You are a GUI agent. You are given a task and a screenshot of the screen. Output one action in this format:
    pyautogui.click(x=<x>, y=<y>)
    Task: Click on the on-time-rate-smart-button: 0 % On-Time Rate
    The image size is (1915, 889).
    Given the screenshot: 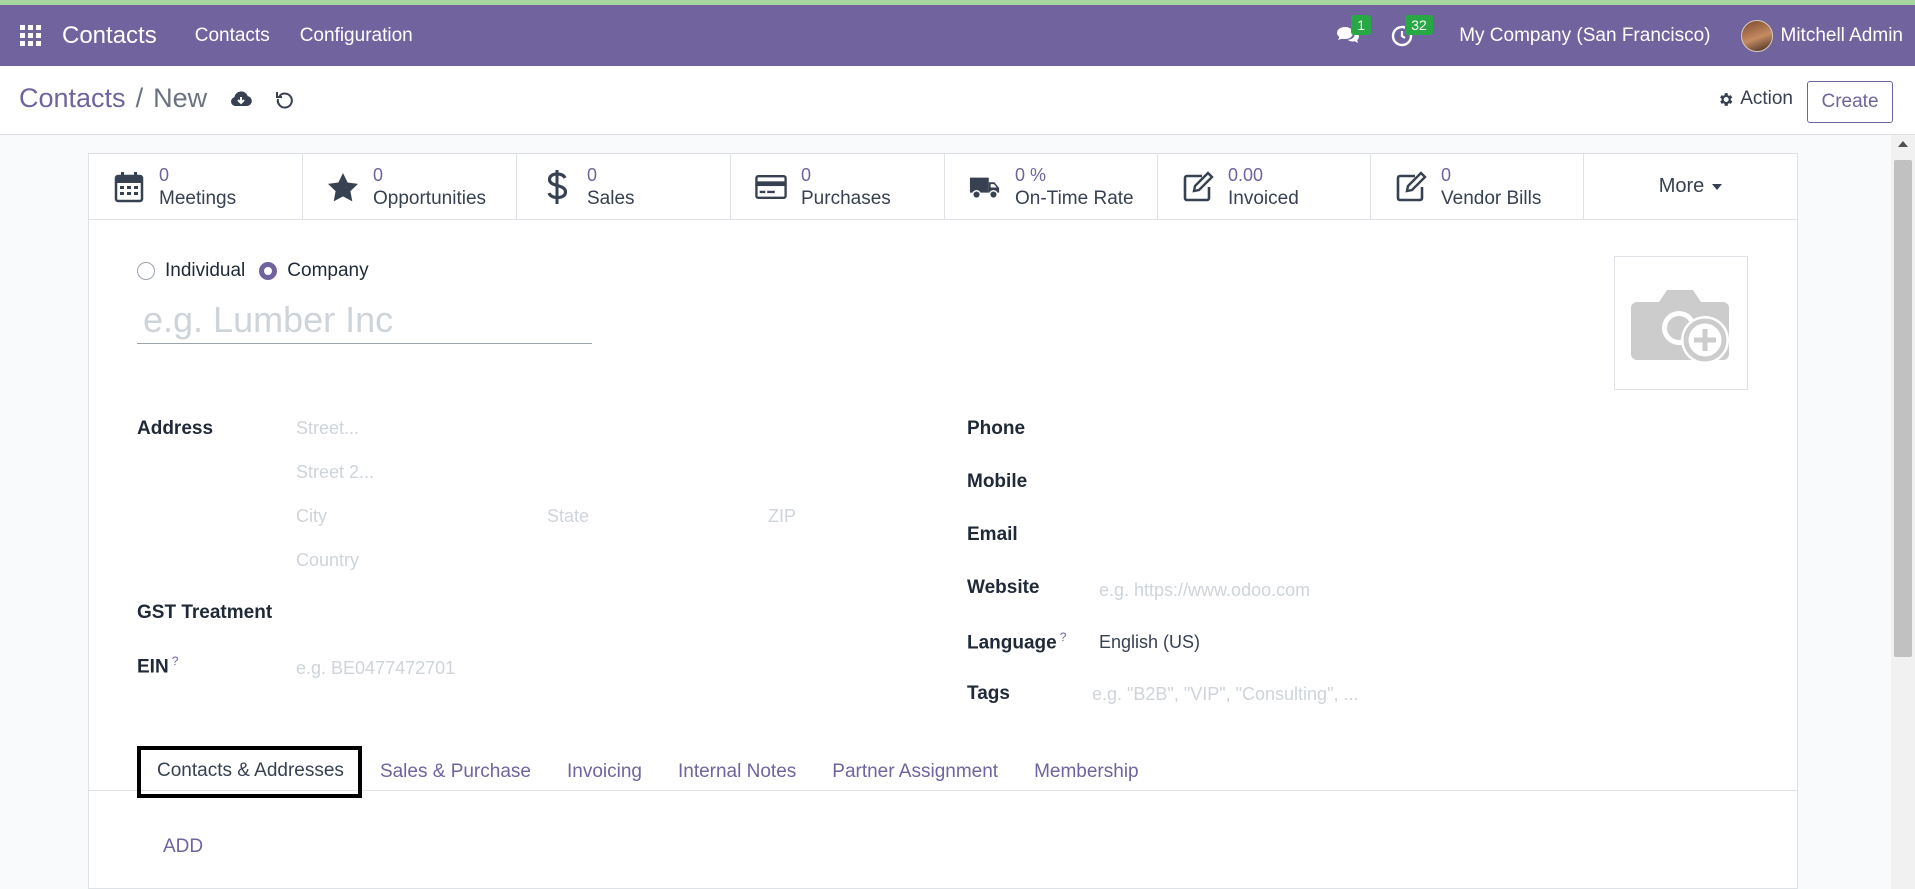 What is the action you would take?
    pyautogui.click(x=1051, y=187)
    